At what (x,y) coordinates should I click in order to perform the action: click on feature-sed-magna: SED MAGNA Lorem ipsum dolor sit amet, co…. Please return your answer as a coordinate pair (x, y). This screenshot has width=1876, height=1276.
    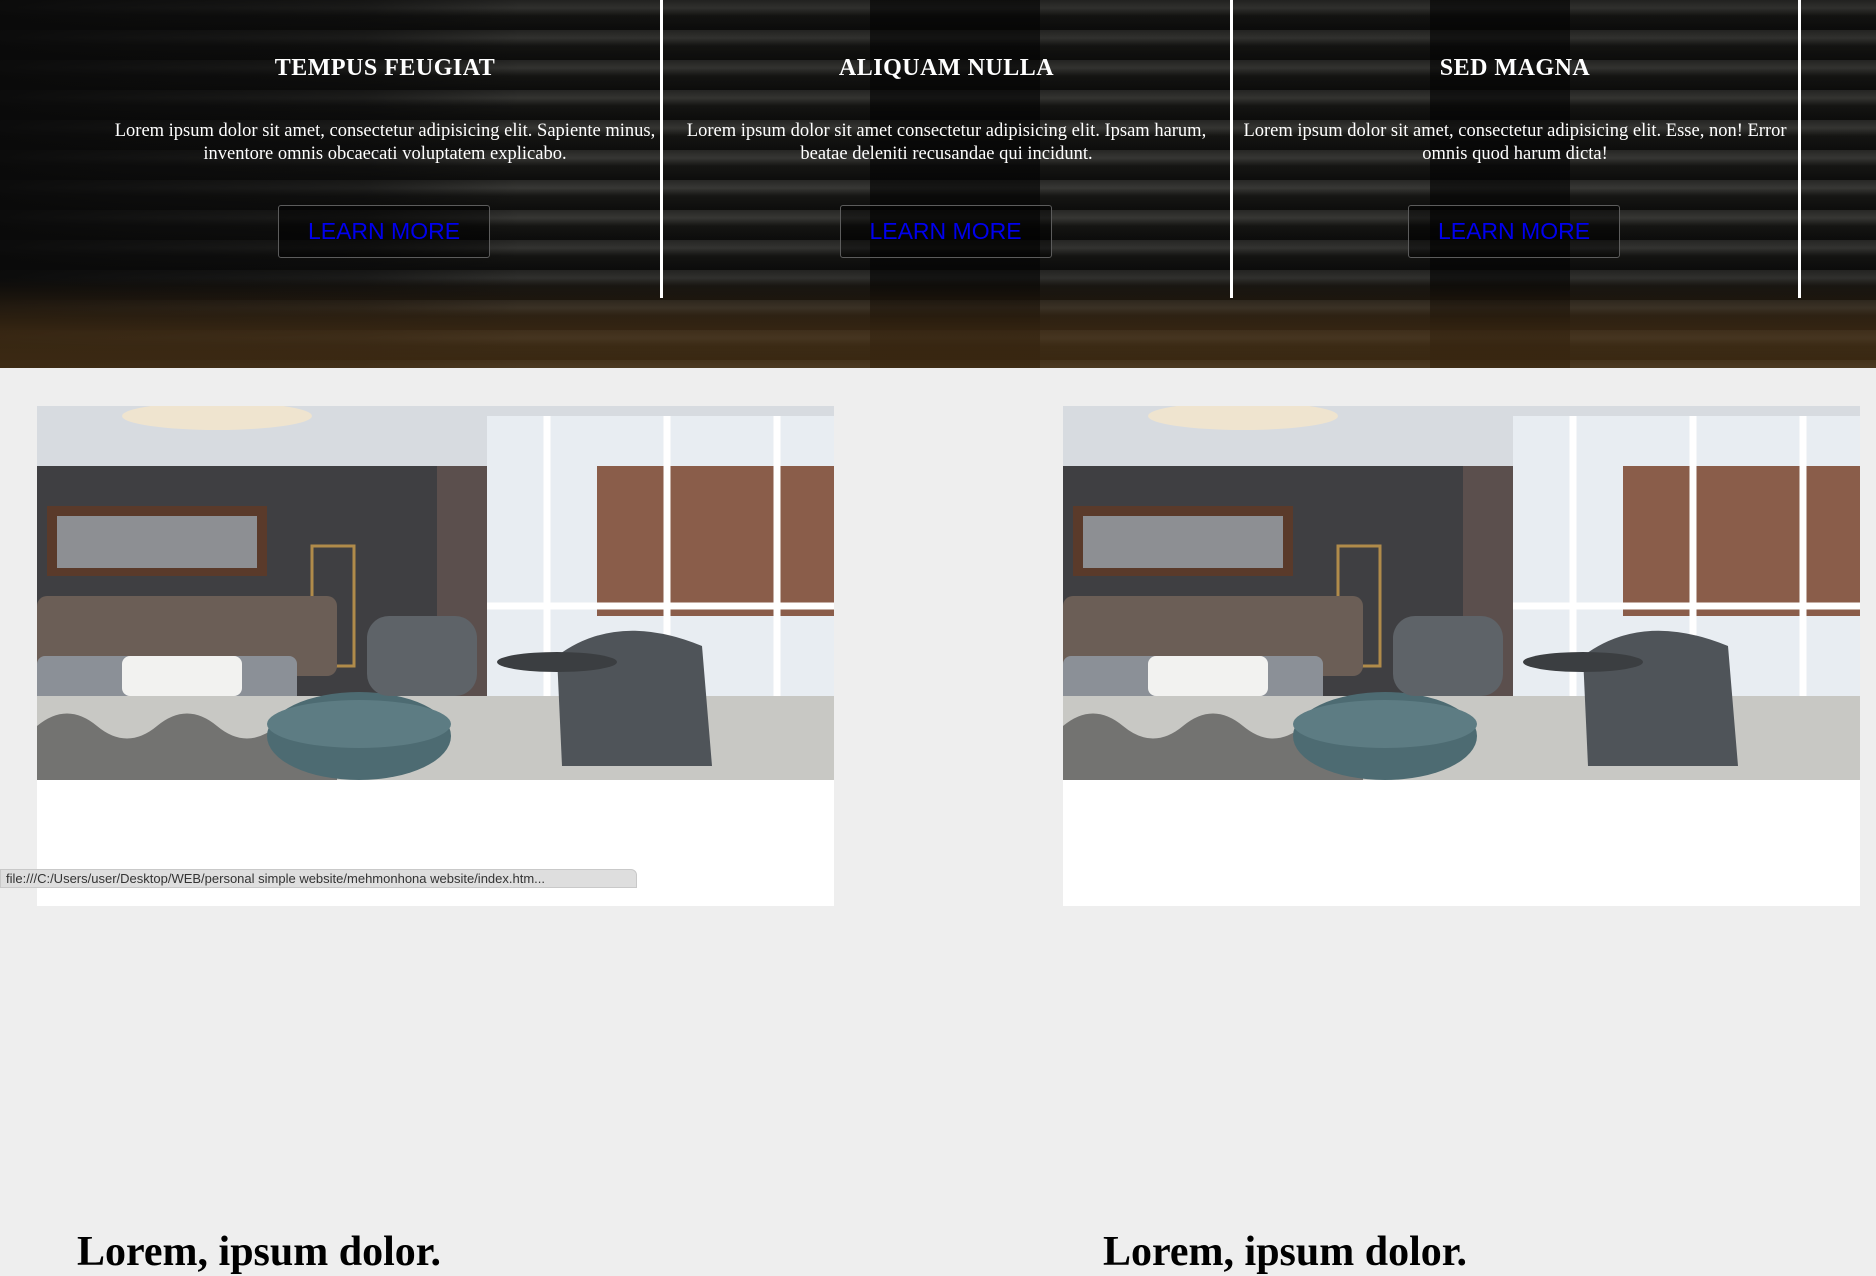
    Looking at the image, I should click on (1516, 149).